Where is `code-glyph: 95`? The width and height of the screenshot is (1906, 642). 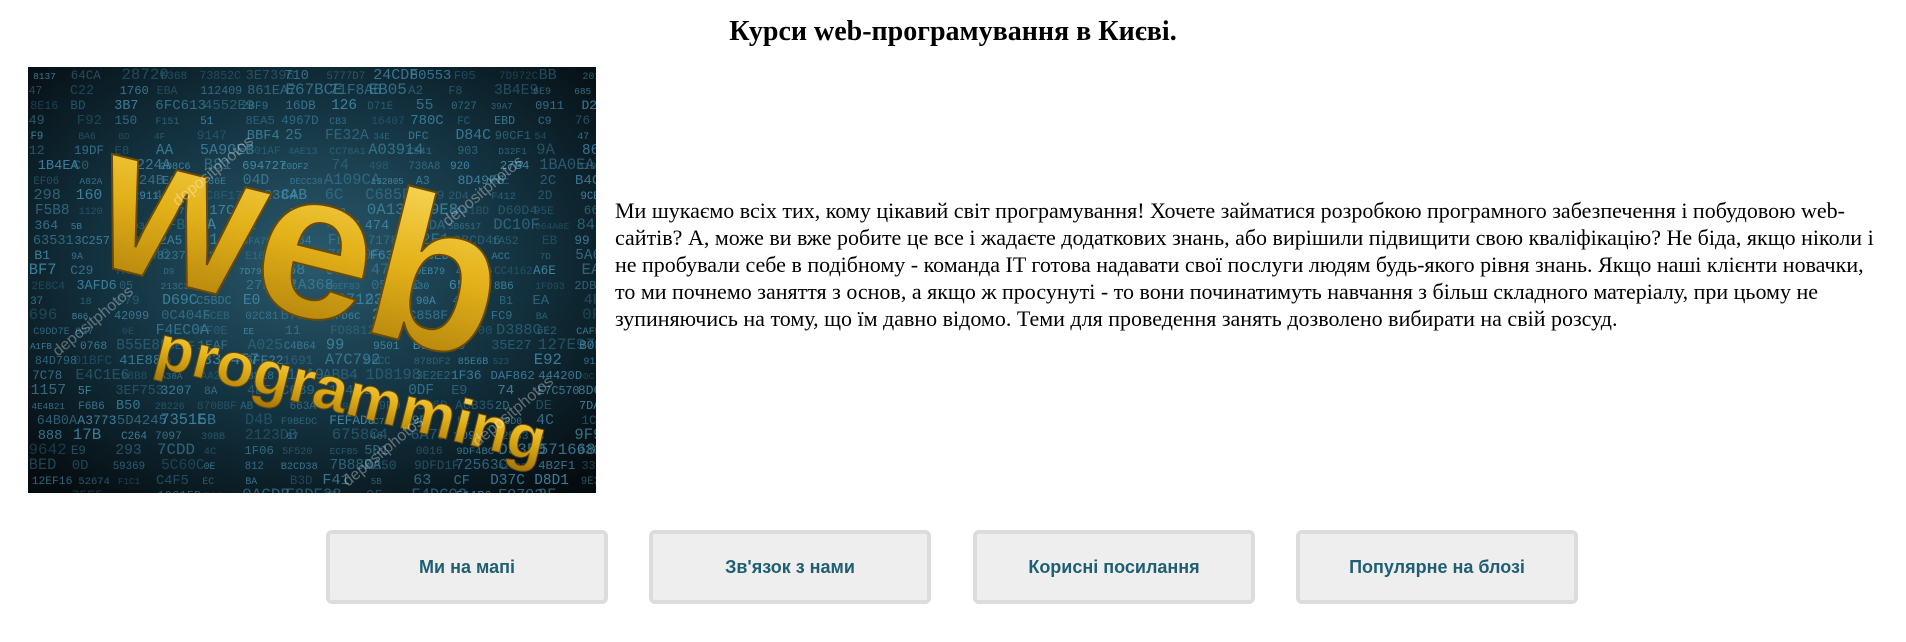 code-glyph: 95 is located at coordinates (374, 490).